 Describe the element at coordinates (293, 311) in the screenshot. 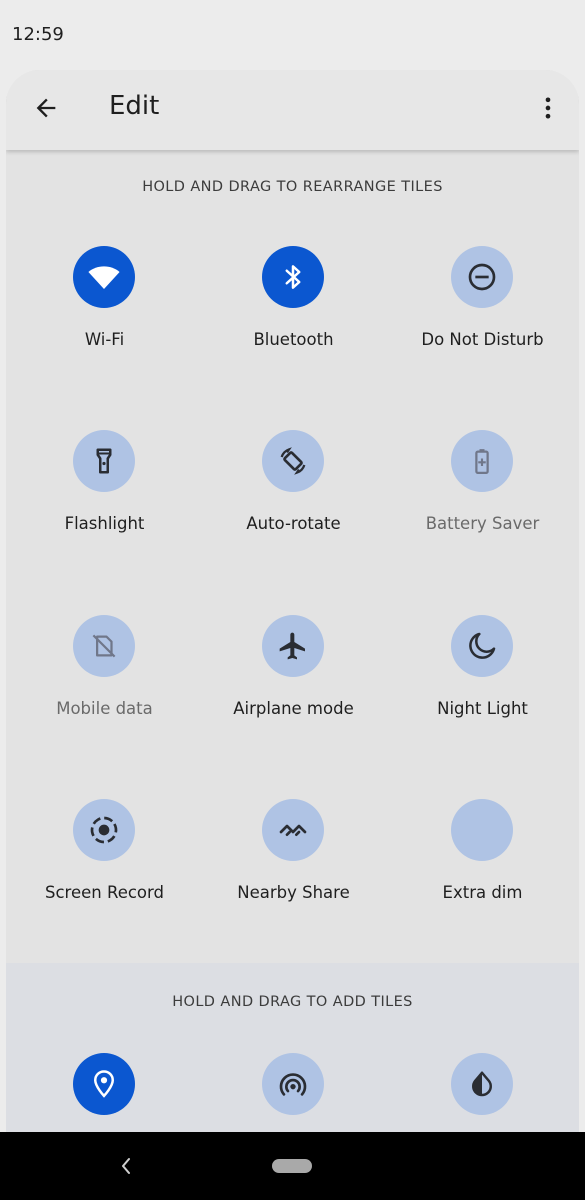

I see `tile-bluetooth: Bluetooth` at that location.